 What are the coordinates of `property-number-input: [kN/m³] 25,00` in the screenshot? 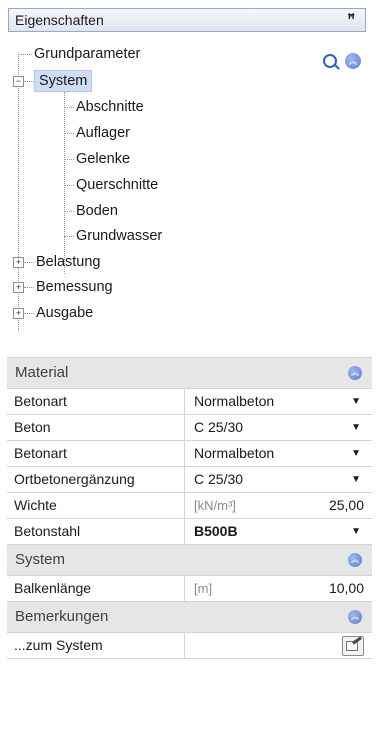 It's located at (278, 505).